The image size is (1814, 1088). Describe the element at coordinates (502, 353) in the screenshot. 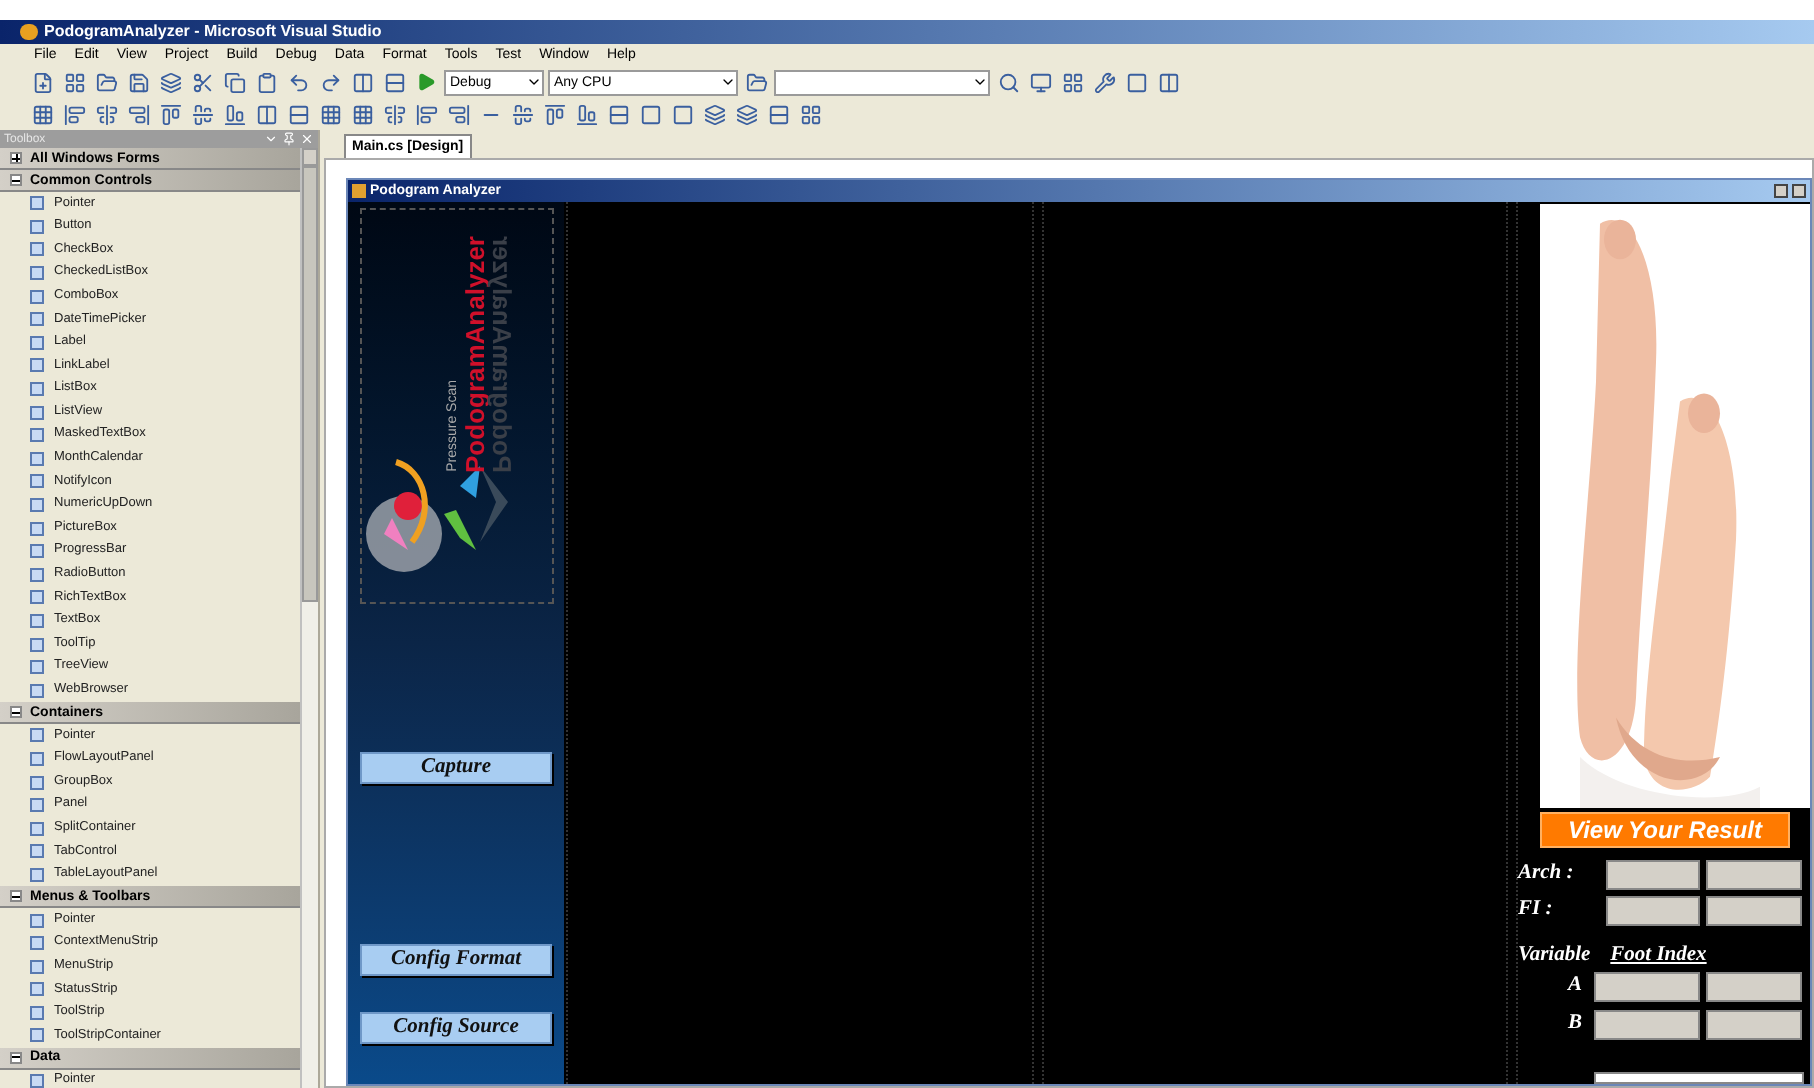

I see `logo-reflection: PodogramAnalyzer` at that location.